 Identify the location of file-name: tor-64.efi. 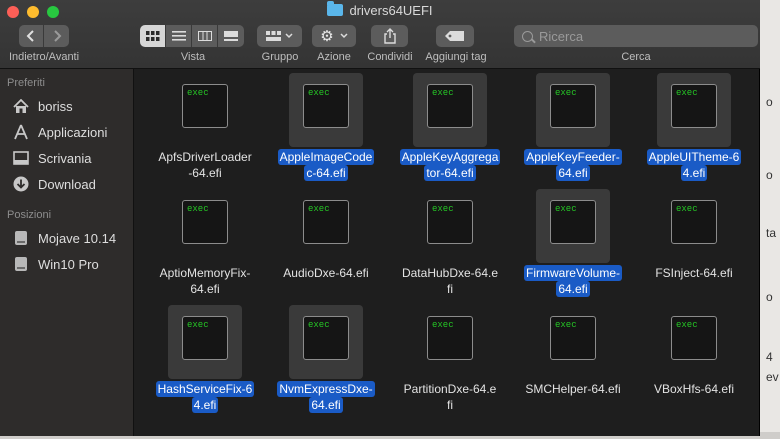
(450, 173).